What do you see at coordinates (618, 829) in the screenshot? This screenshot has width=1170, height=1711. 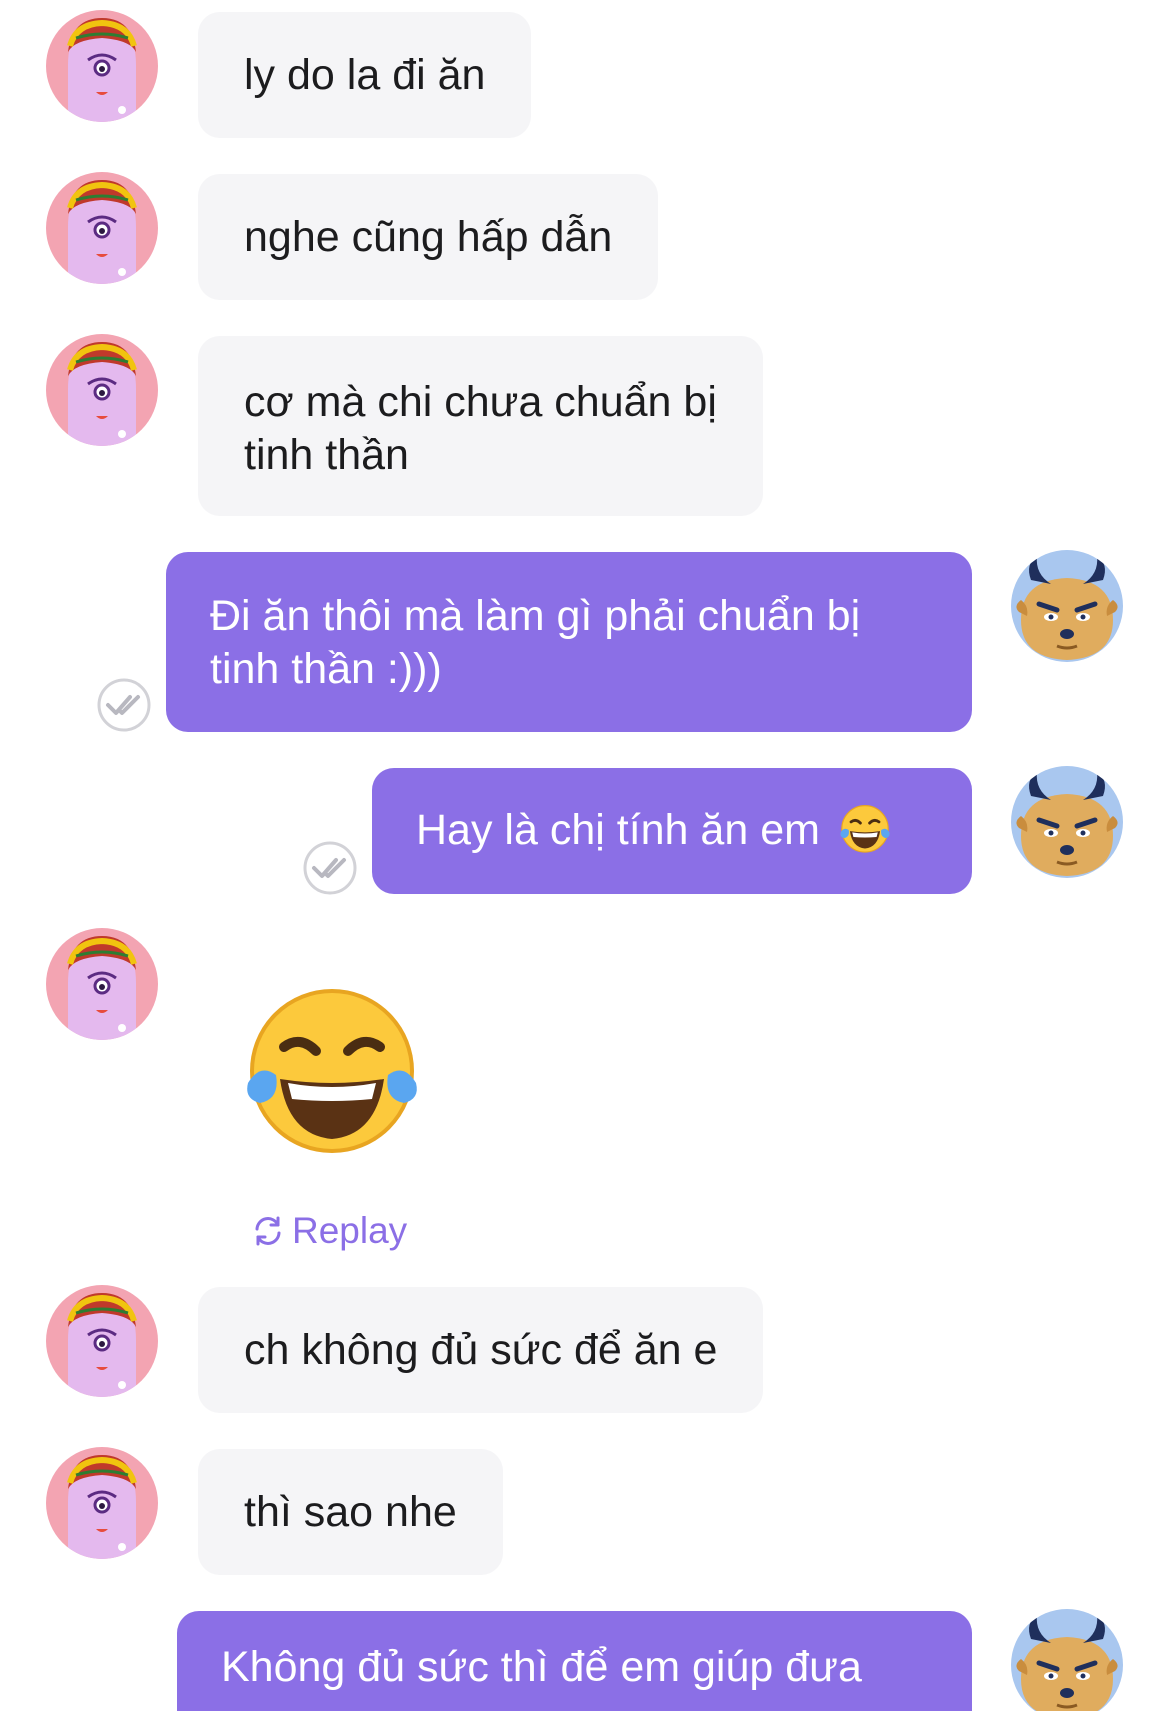 I see `message-text: Hay là chị tính ăn em` at bounding box center [618, 829].